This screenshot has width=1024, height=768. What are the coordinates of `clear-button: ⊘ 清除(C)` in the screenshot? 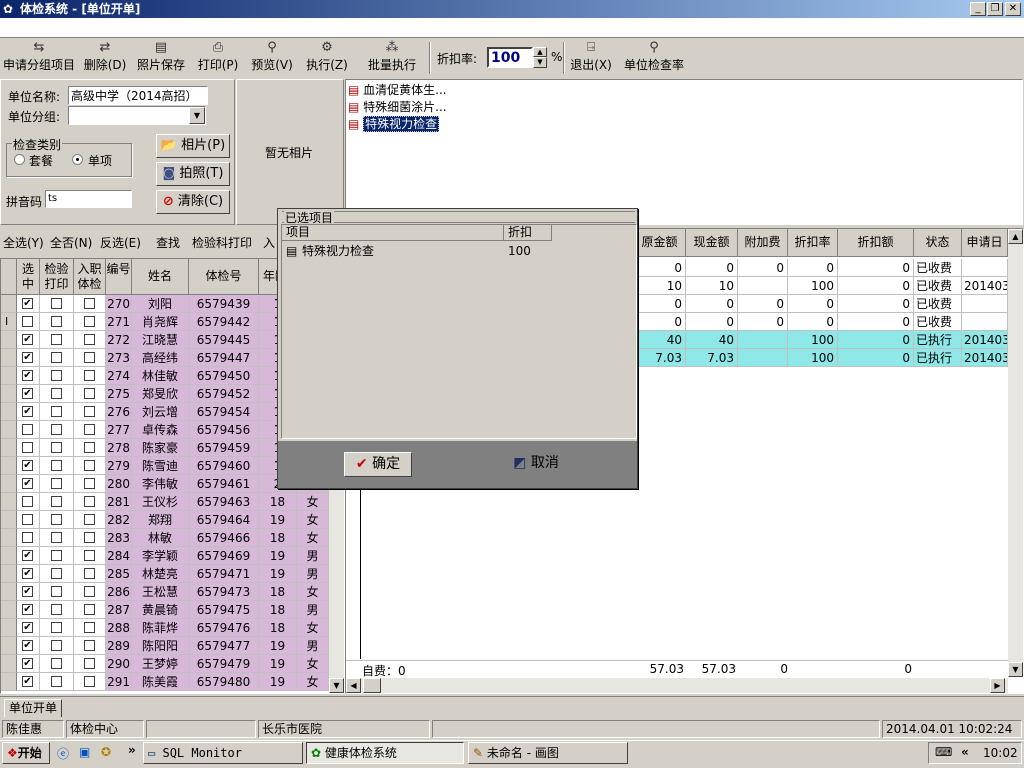 It's located at (193, 202).